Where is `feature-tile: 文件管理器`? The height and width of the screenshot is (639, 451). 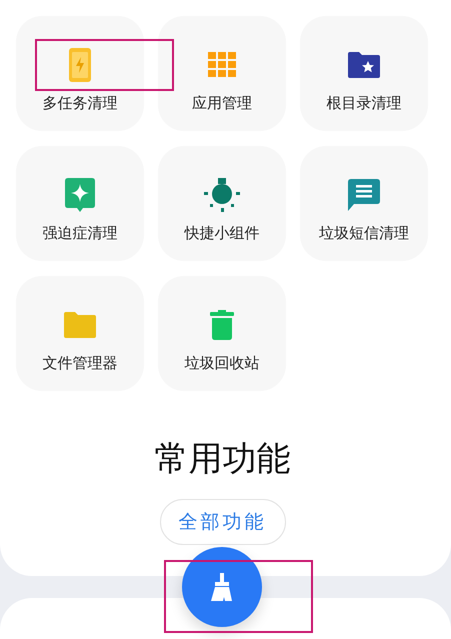 feature-tile: 文件管理器 is located at coordinates (80, 333).